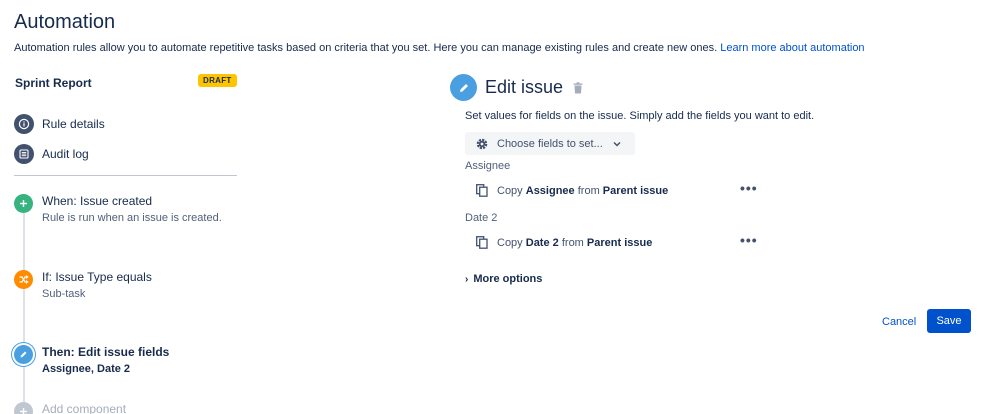  What do you see at coordinates (217, 80) in the screenshot?
I see `status-badge: DRAFT` at bounding box center [217, 80].